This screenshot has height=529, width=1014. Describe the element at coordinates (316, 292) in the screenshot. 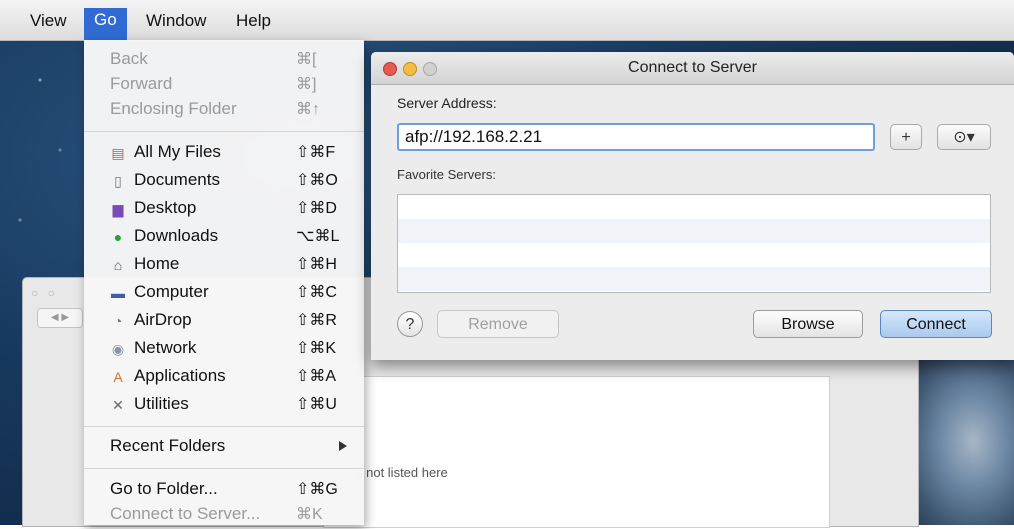

I see `menu-item-shortcut: ⇧⌘C` at that location.